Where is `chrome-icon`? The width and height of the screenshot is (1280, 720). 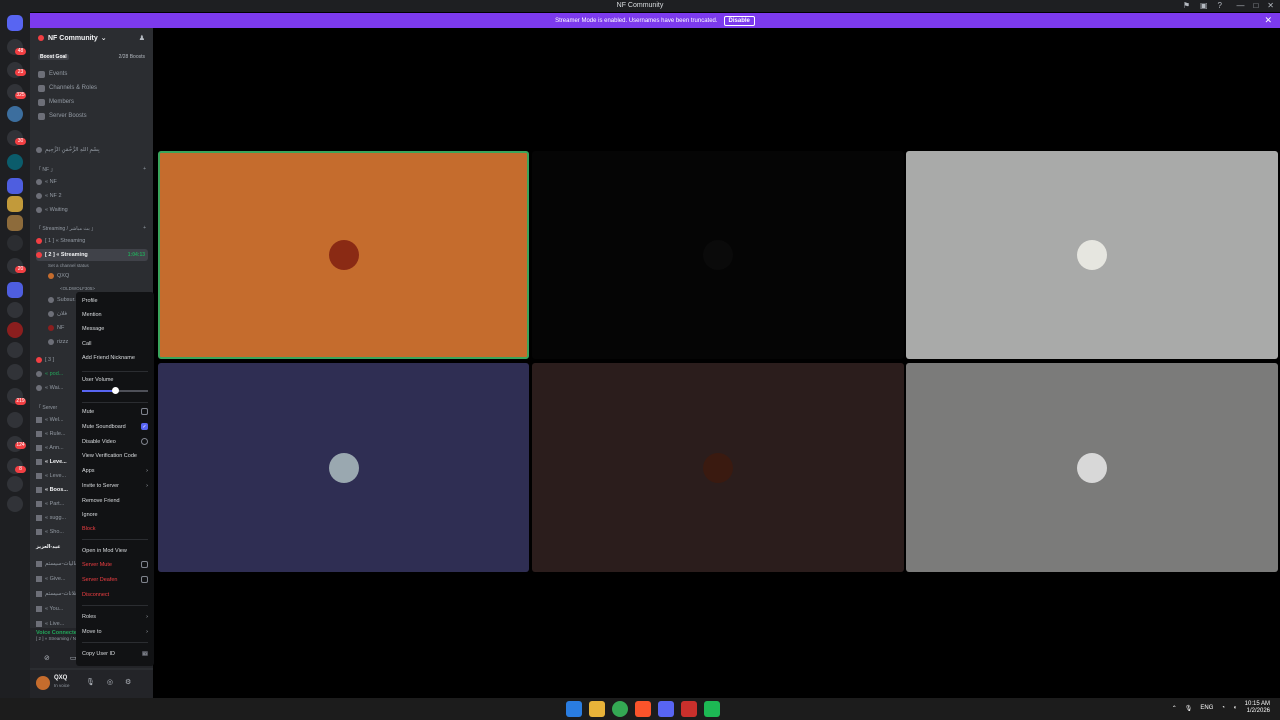 chrome-icon is located at coordinates (620, 709).